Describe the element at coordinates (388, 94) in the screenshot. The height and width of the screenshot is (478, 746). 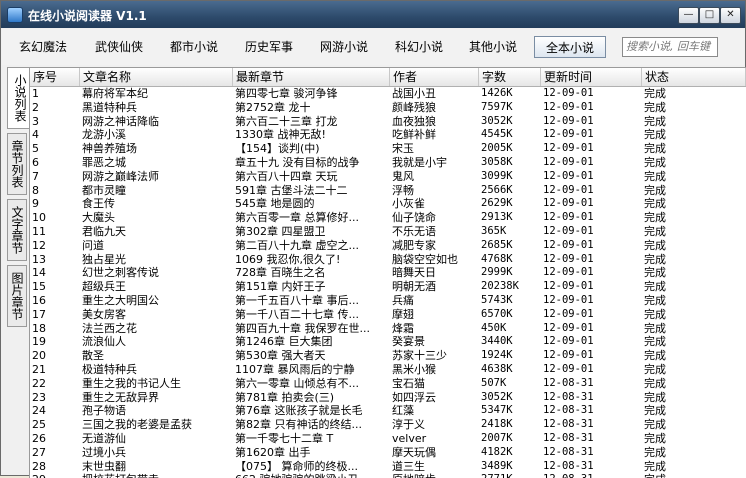
I see `table-row: 1 幕府将军本纪 第四零七章 骏河争锋 战国小丑 1426K 12-09-01 完成` at that location.